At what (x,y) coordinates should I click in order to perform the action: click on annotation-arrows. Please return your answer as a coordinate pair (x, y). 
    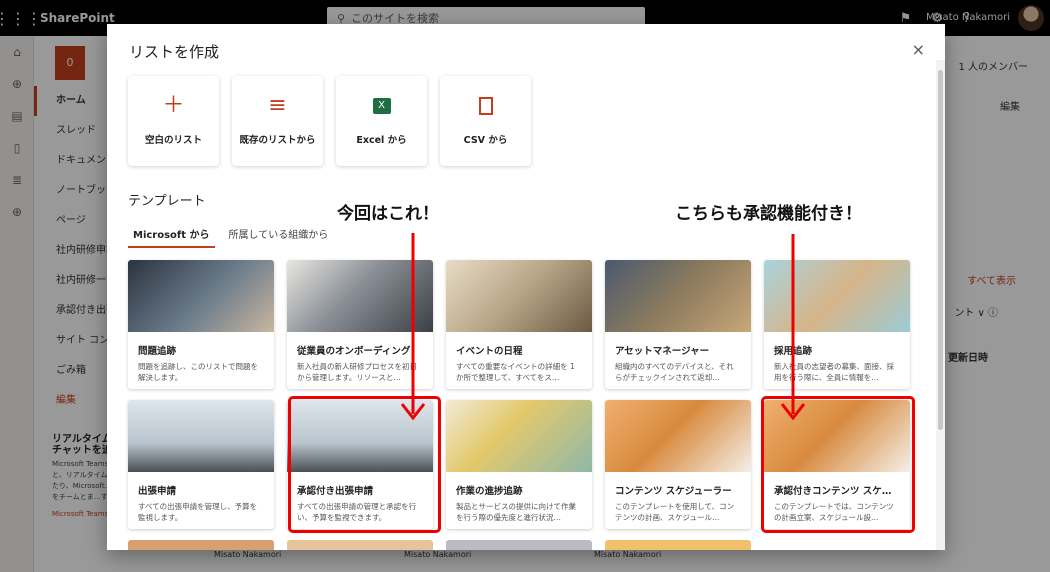
    Looking at the image, I should click on (603, 327).